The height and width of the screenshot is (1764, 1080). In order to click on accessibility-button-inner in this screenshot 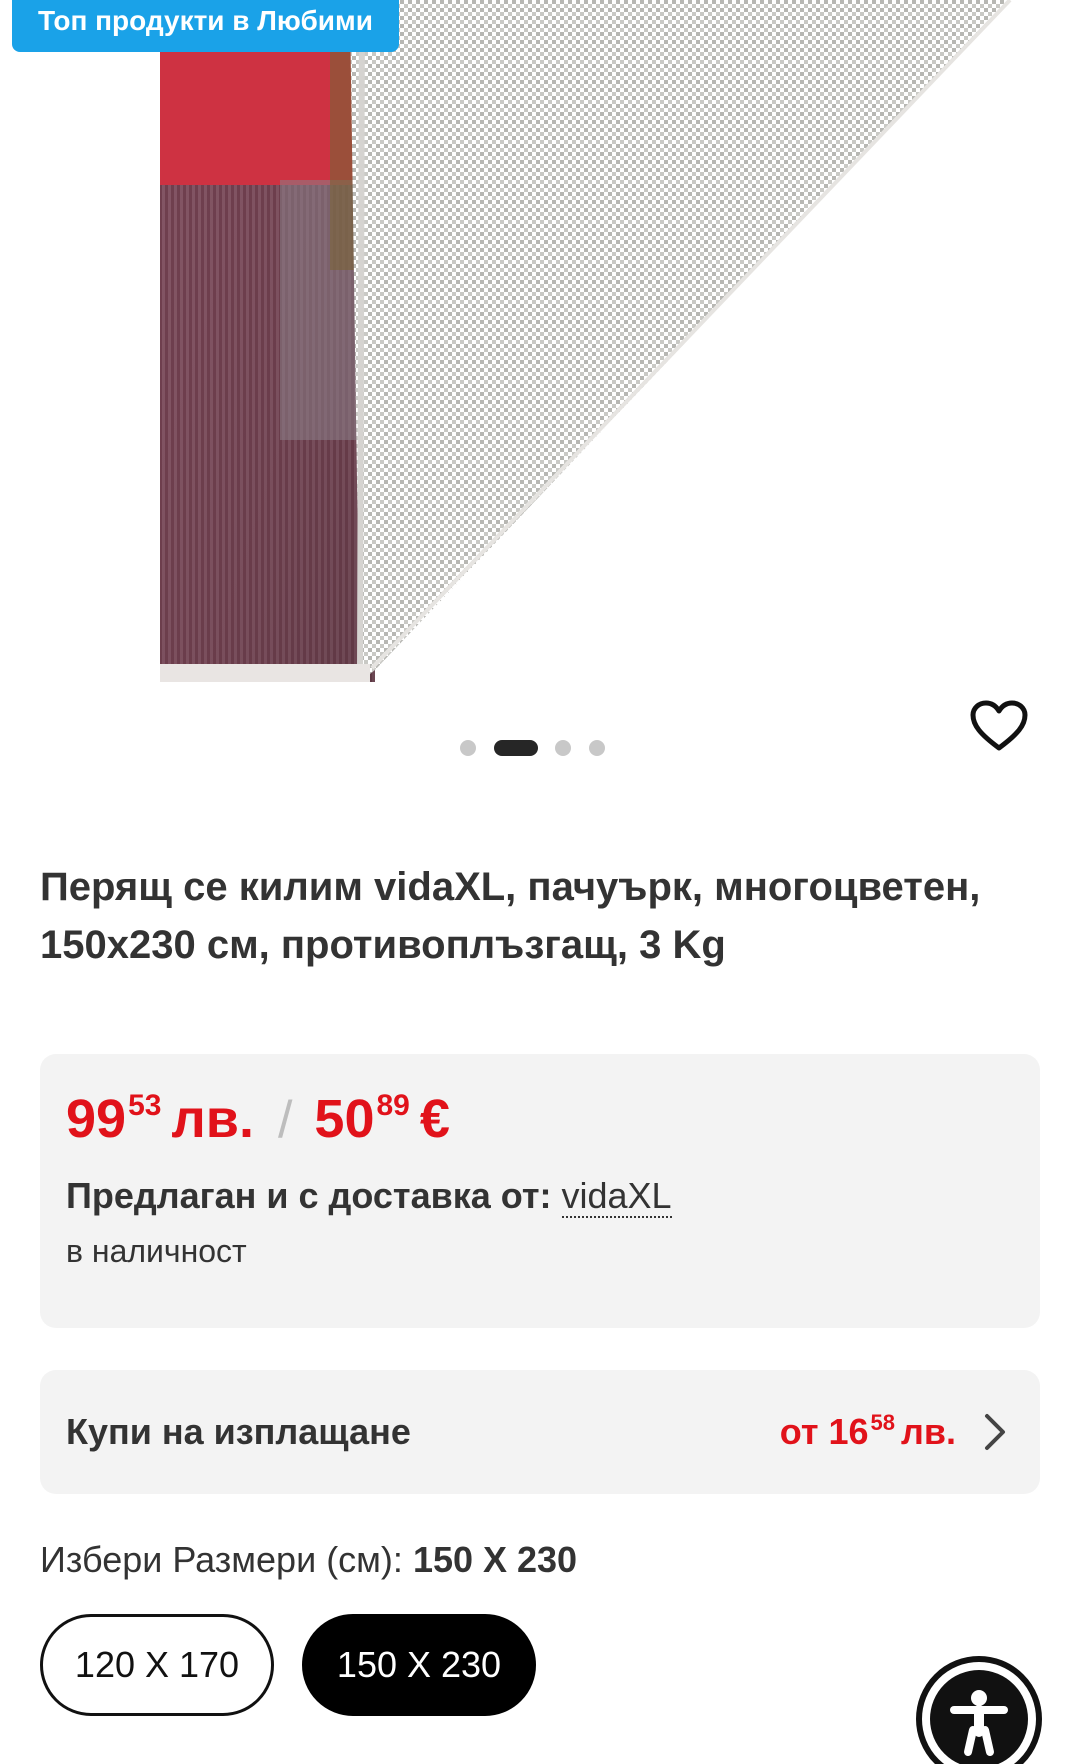, I will do `click(979, 1717)`.